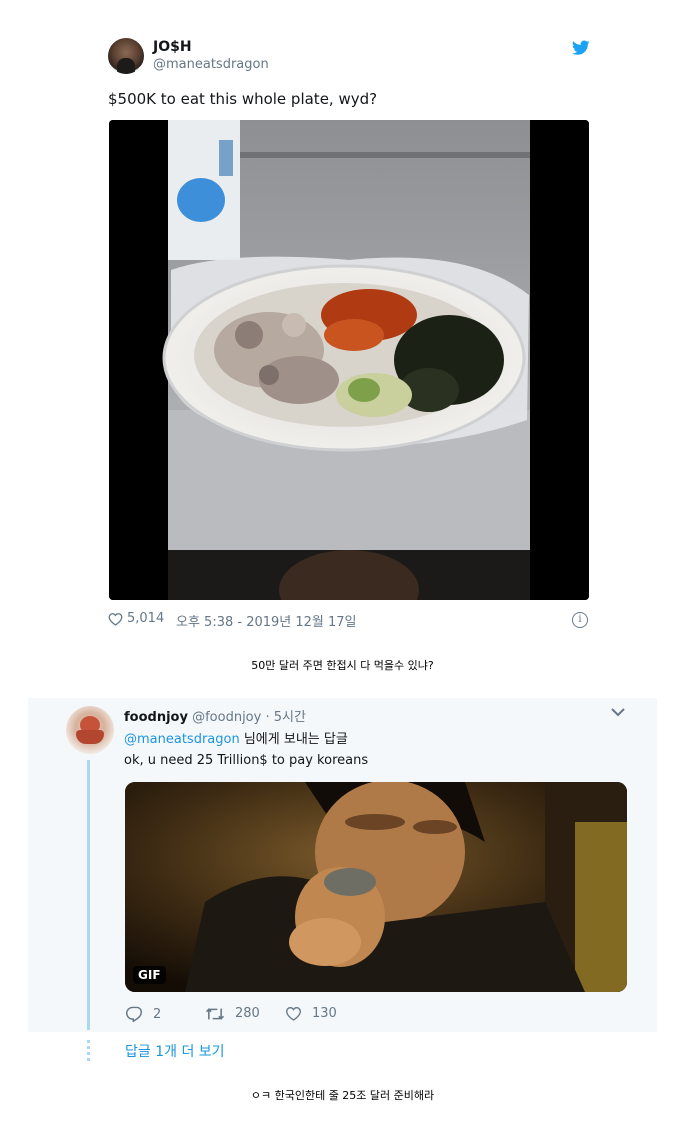 Image resolution: width=685 pixels, height=1126 pixels. What do you see at coordinates (285, 717) in the screenshot?
I see `reply-time: · 5시간` at bounding box center [285, 717].